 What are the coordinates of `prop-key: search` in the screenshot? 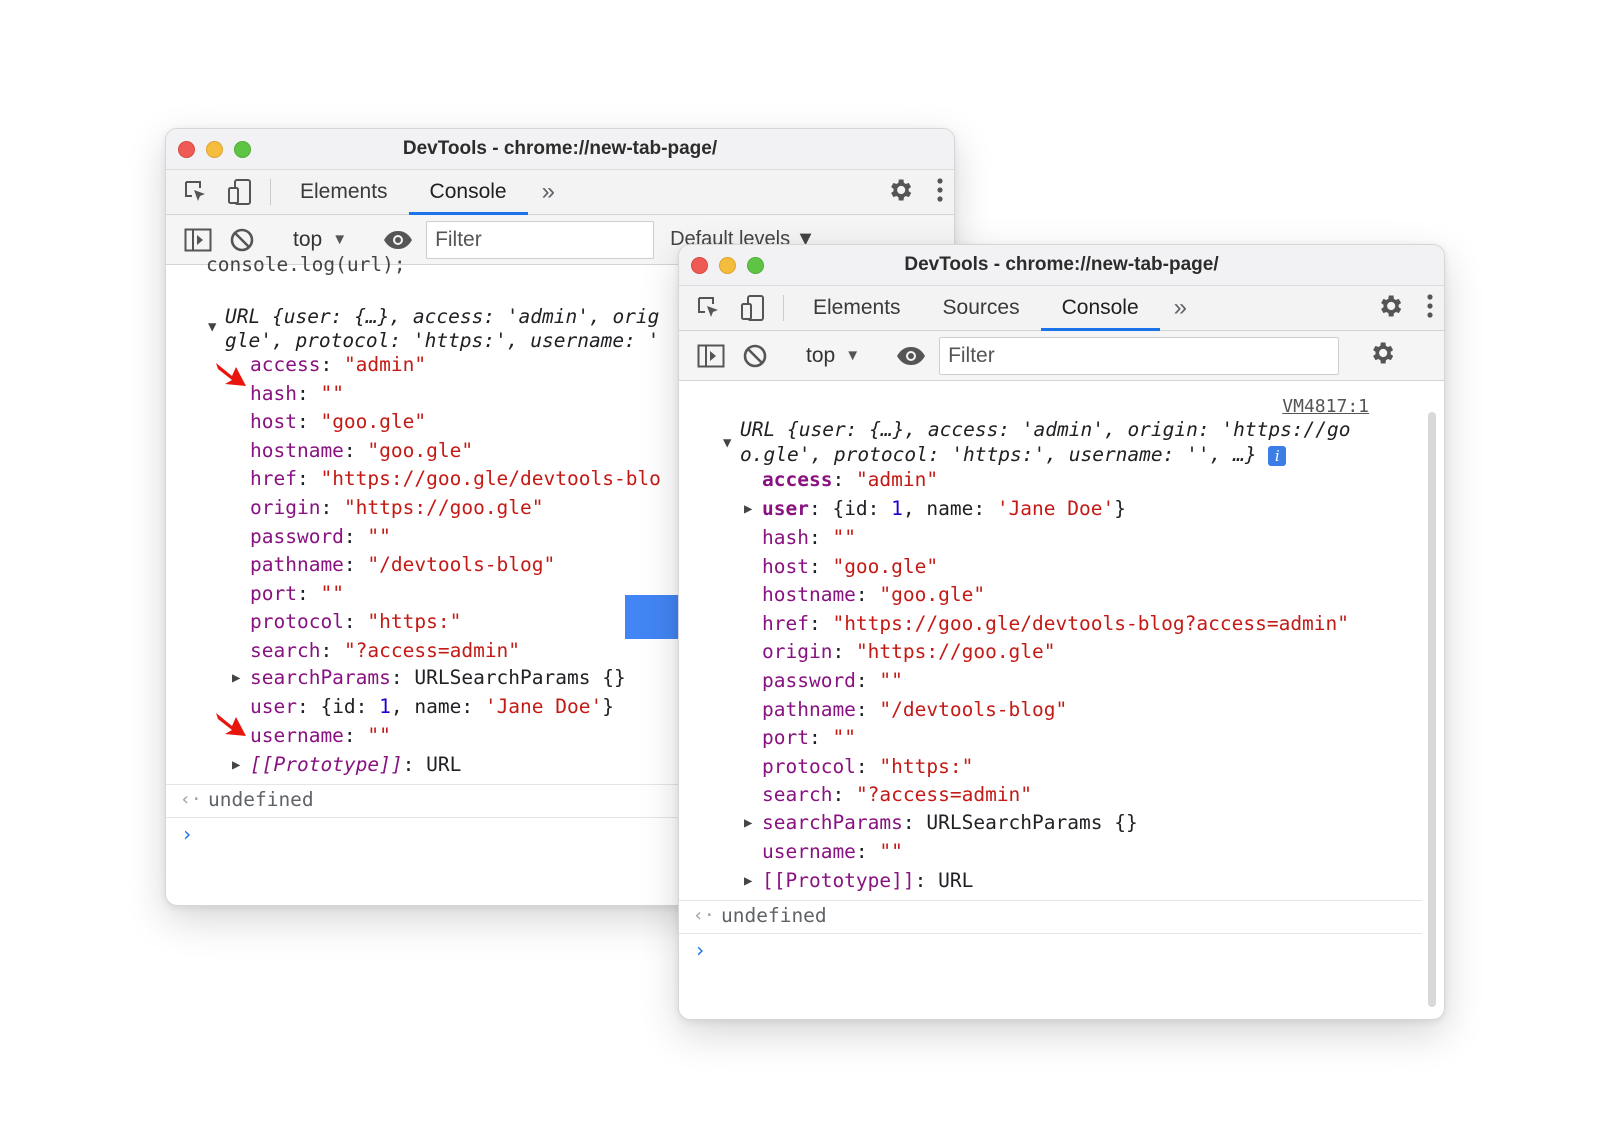 It's located at (285, 650).